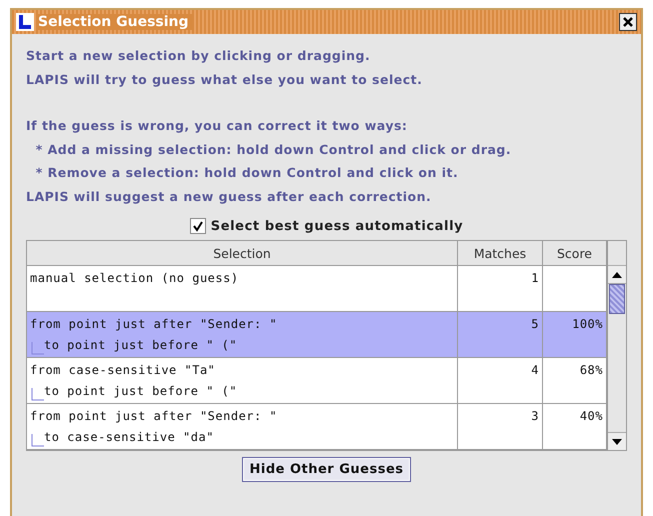 The height and width of the screenshot is (516, 653). What do you see at coordinates (337, 226) in the screenshot?
I see `checkbox-label: Select best guess automatically` at bounding box center [337, 226].